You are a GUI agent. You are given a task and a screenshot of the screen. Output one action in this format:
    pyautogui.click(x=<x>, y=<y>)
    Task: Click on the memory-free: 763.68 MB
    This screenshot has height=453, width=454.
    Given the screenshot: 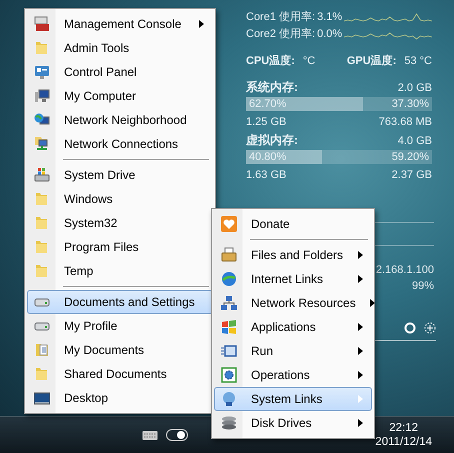 What is the action you would take?
    pyautogui.click(x=405, y=122)
    